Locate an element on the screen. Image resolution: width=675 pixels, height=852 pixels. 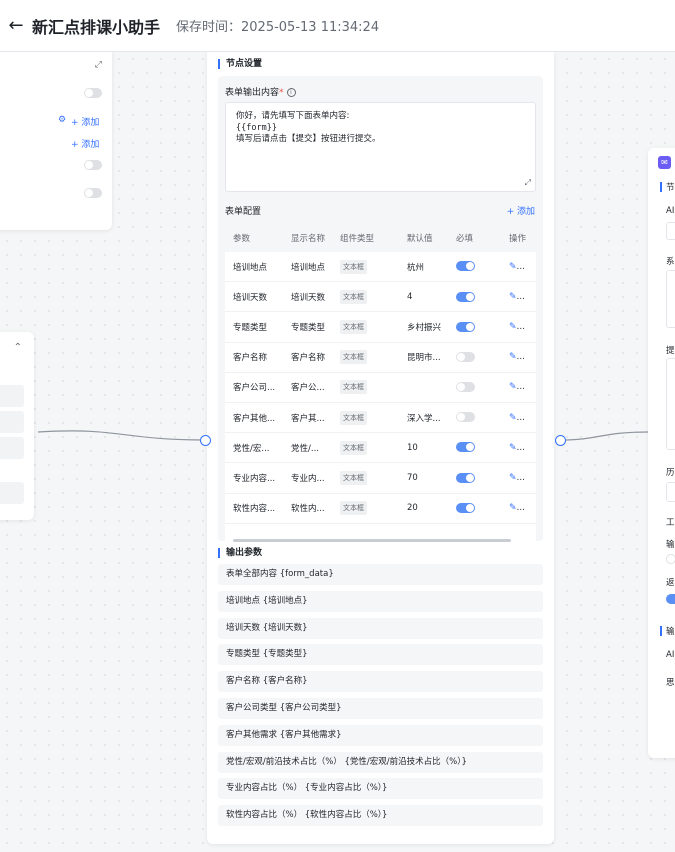
left-node-upper: ⤢ ⚙ + 添加 + 添加 is located at coordinates (56, 141).